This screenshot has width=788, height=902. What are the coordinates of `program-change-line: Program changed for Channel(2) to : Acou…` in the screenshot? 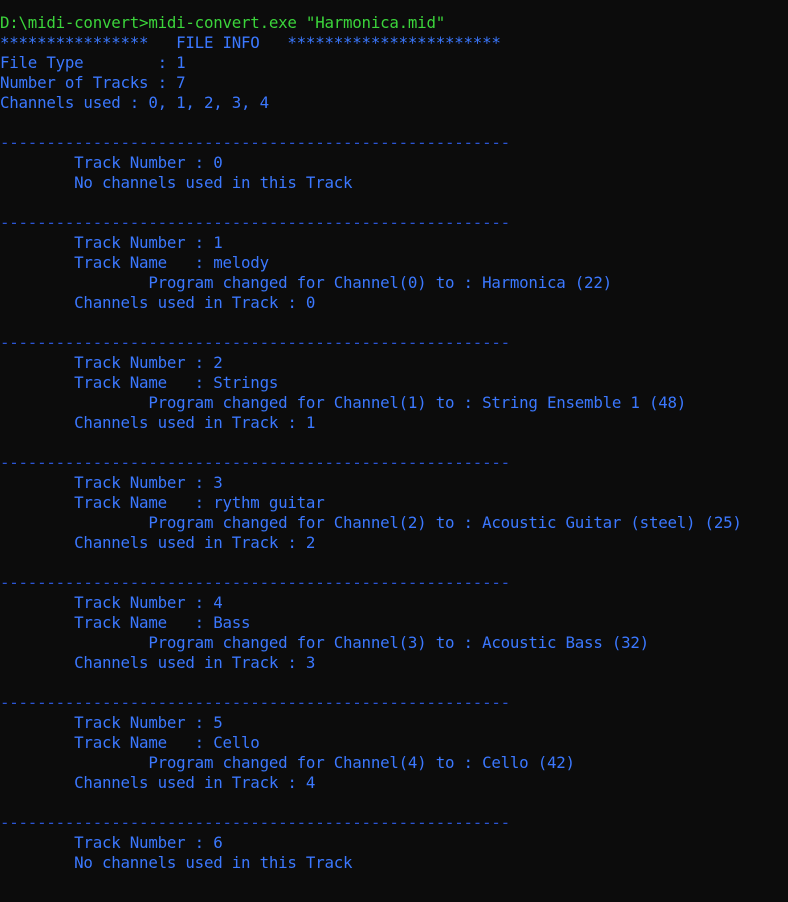 It's located at (371, 522).